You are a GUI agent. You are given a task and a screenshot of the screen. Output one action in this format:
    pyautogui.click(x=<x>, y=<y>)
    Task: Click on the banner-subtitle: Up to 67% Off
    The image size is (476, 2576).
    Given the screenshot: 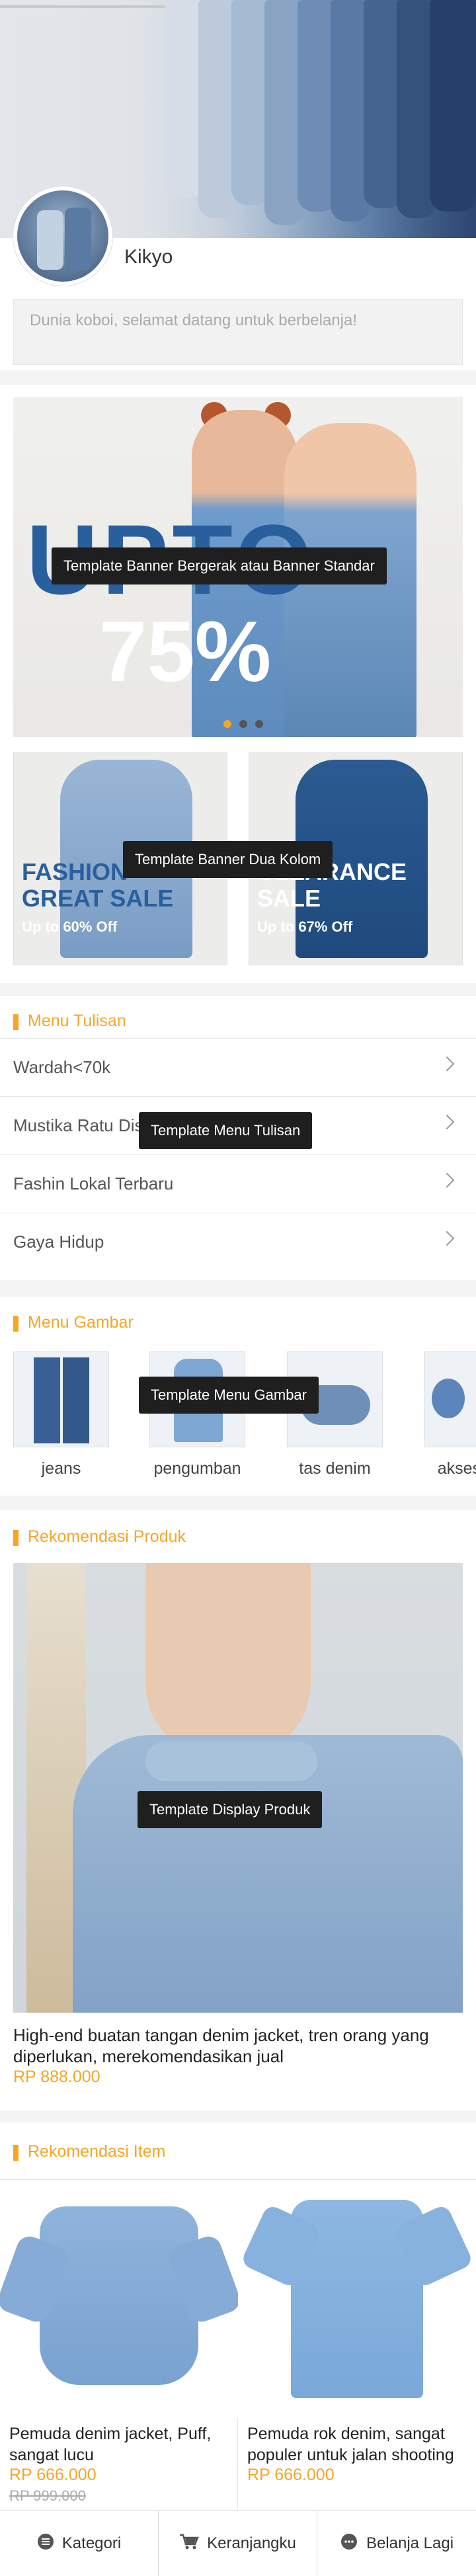 What is the action you would take?
    pyautogui.click(x=305, y=927)
    